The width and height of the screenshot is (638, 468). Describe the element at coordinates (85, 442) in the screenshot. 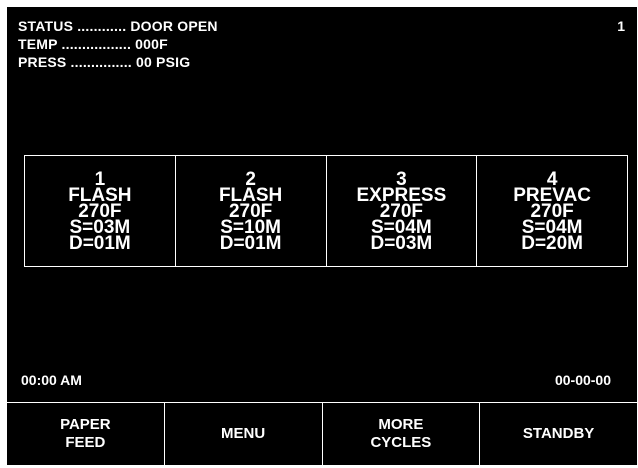

I see `softkey-label-line2: FEED` at that location.